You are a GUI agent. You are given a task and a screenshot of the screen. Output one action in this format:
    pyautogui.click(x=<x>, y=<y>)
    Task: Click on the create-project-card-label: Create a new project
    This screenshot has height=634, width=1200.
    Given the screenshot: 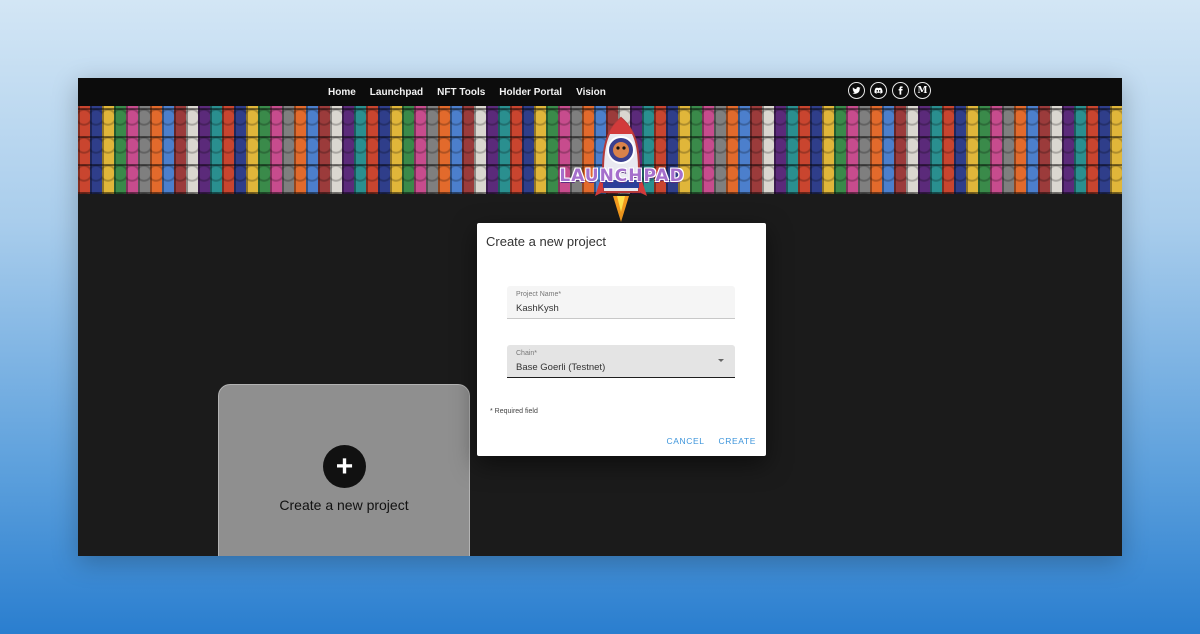 What is the action you would take?
    pyautogui.click(x=344, y=505)
    